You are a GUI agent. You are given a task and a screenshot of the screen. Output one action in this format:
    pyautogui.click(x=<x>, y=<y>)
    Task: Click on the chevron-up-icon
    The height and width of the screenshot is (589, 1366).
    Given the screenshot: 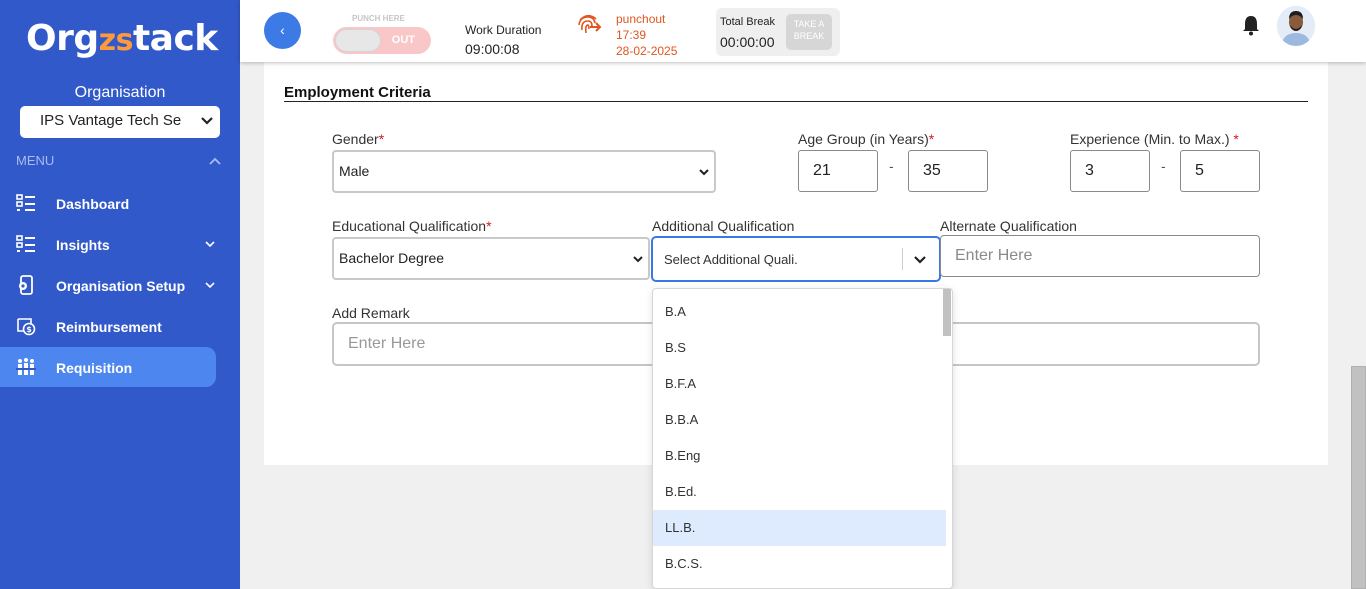 What is the action you would take?
    pyautogui.click(x=215, y=161)
    